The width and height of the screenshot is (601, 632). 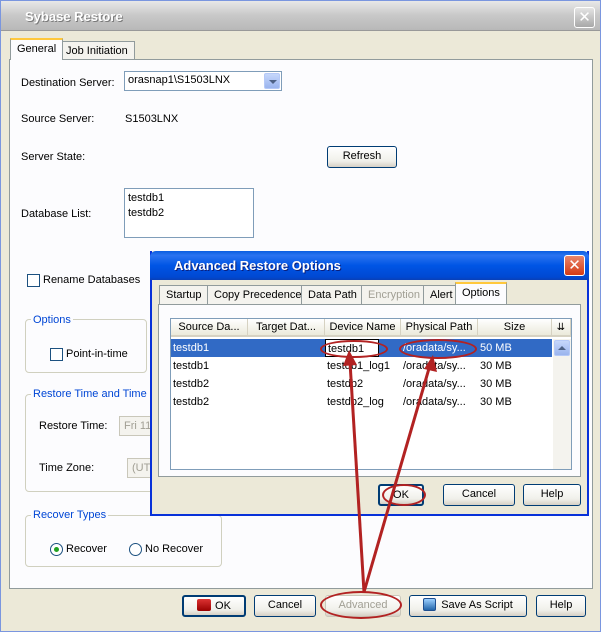 I want to click on annotation-arrows, so click(x=390, y=471).